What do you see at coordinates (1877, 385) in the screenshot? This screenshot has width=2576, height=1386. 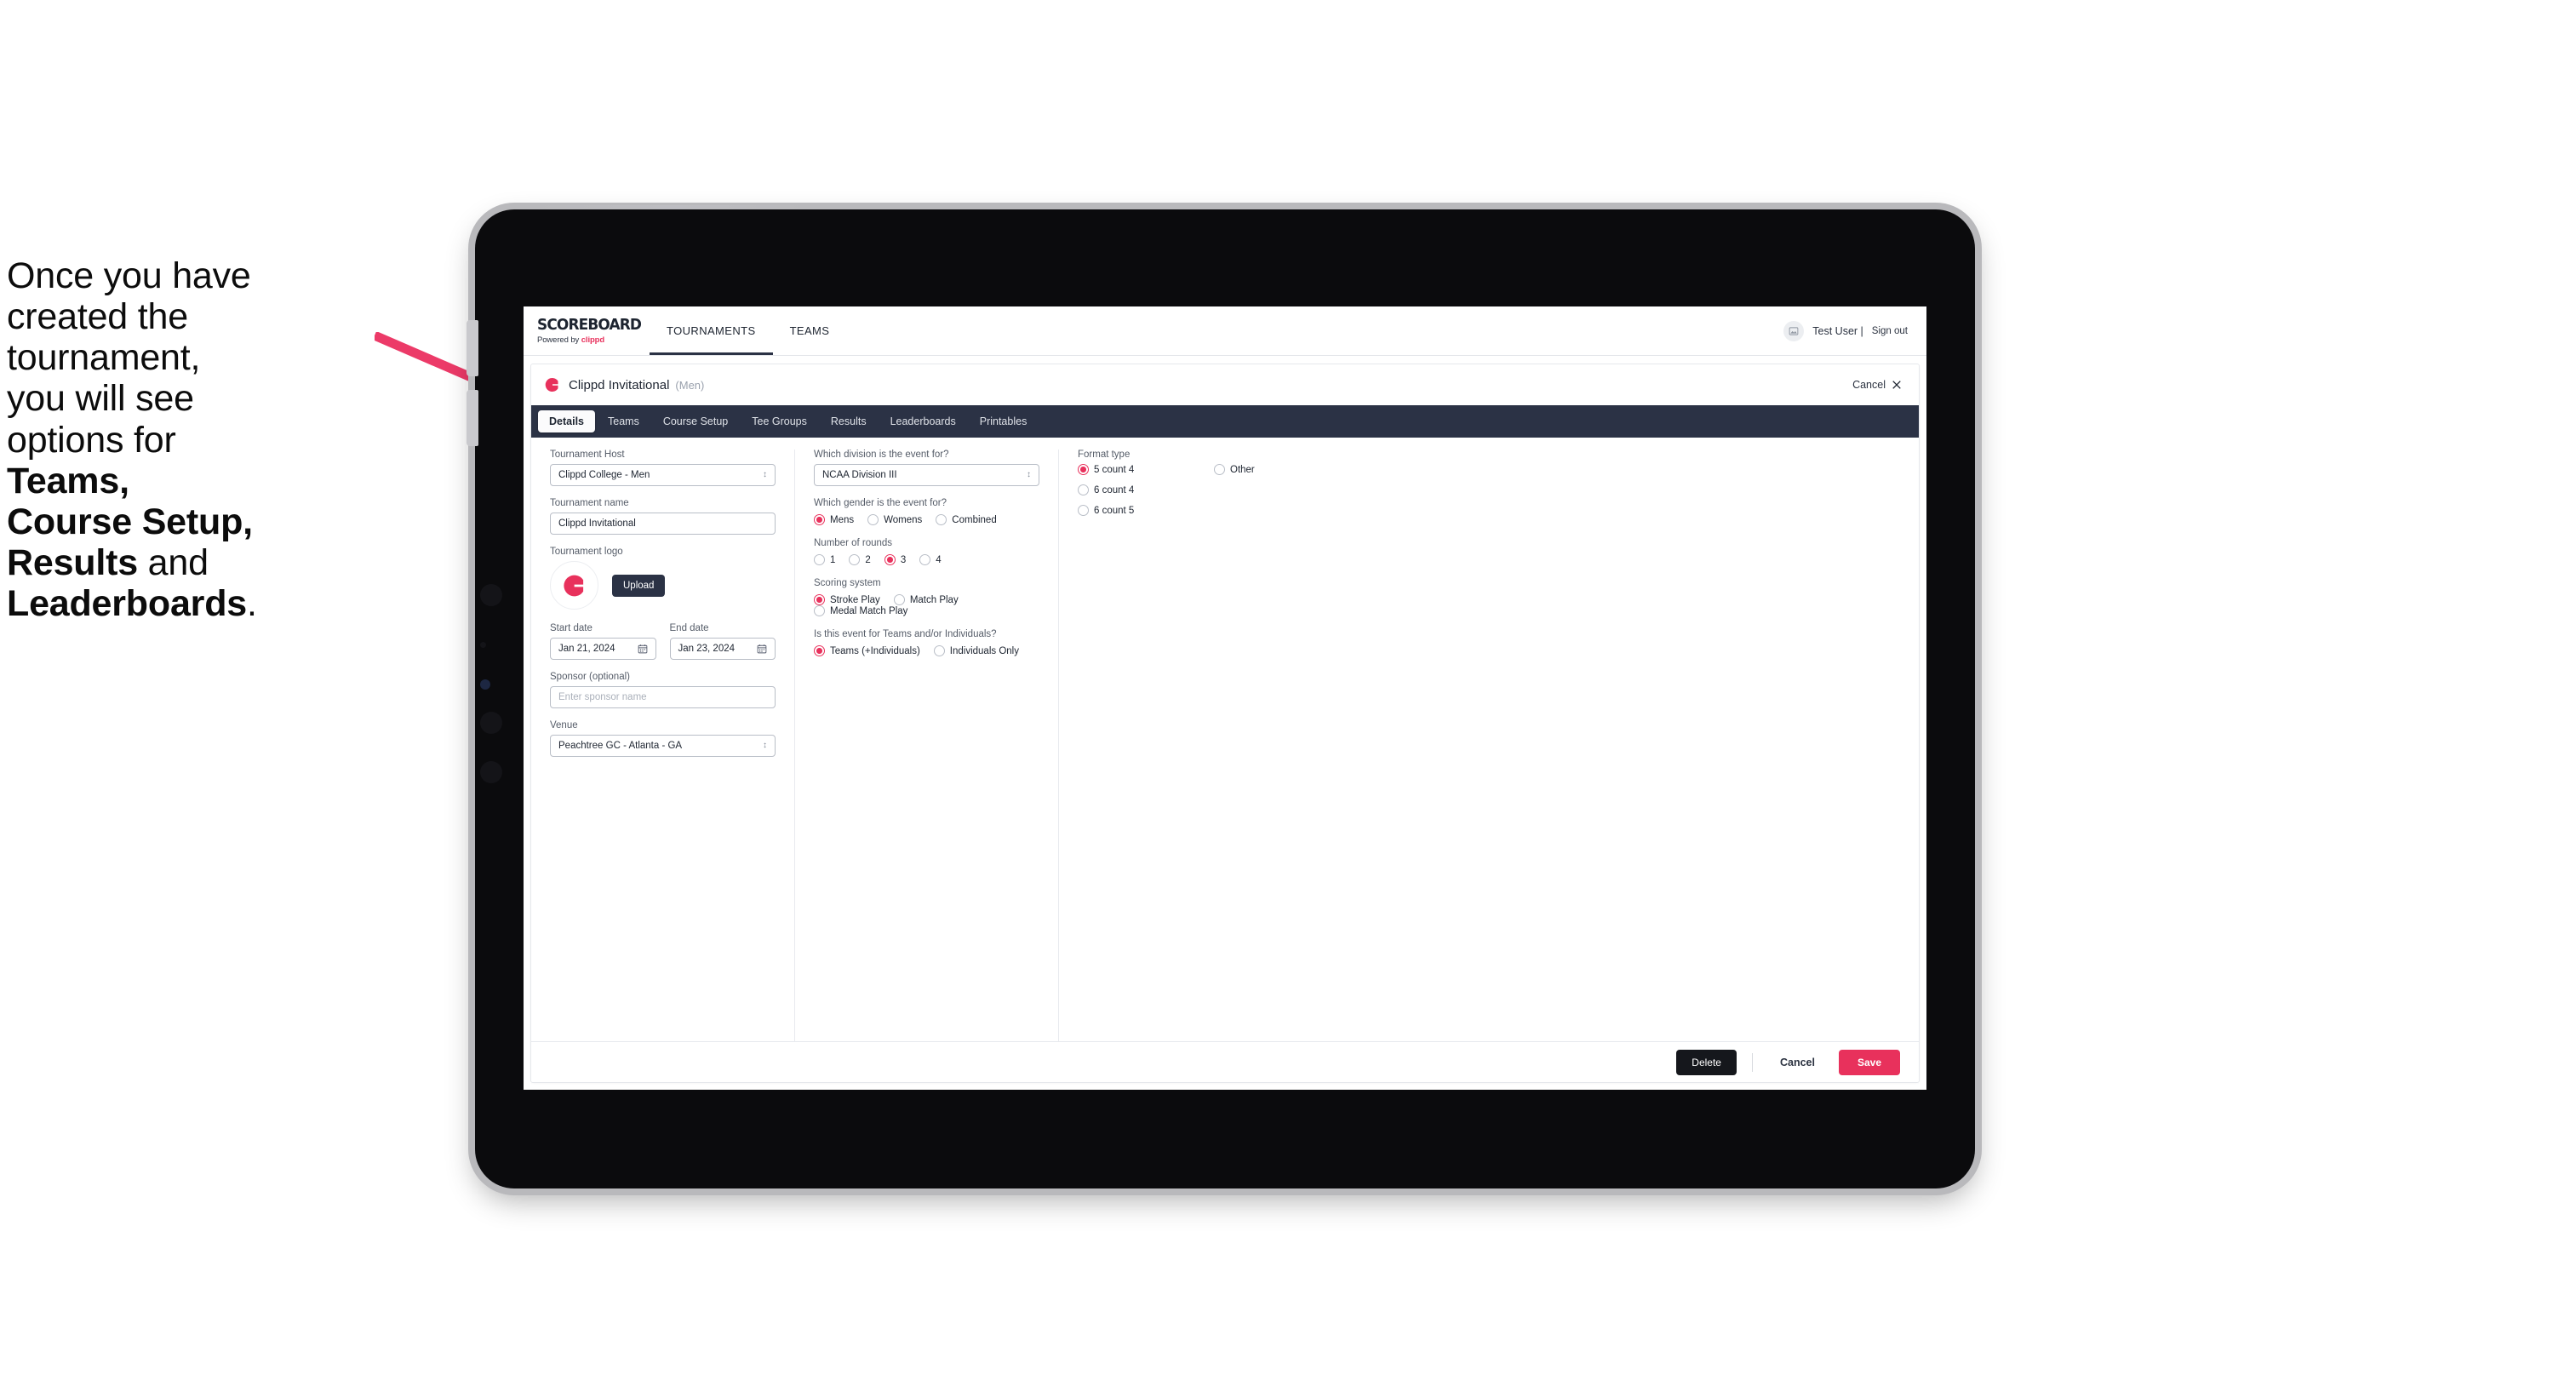 I see `cancel-close-button: Cancel` at bounding box center [1877, 385].